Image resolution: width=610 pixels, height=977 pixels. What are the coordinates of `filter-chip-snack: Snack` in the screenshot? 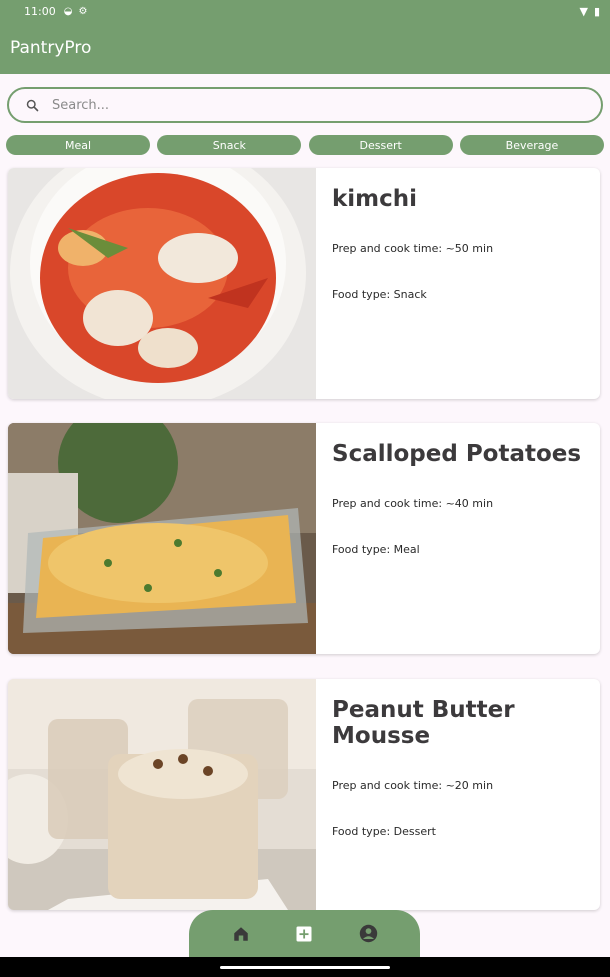 It's located at (229, 145).